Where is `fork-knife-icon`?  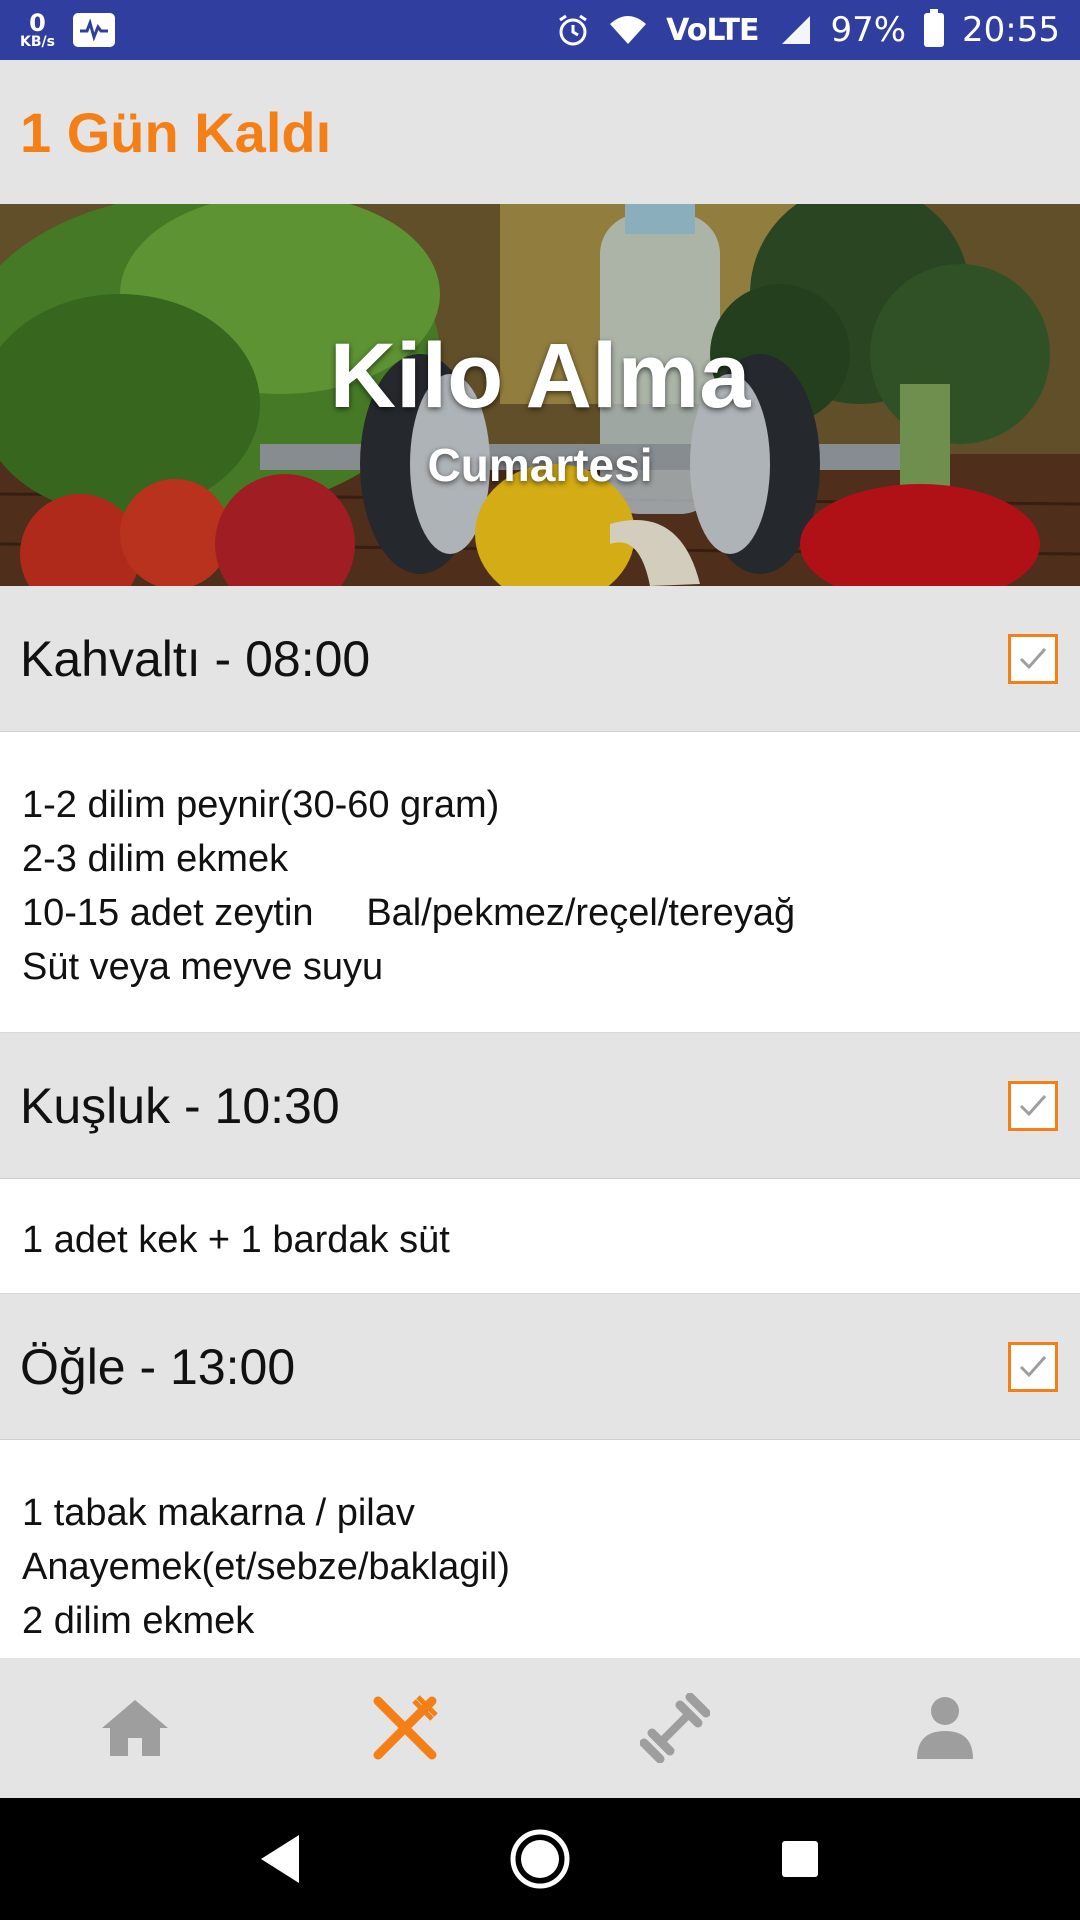 fork-knife-icon is located at coordinates (405, 1727).